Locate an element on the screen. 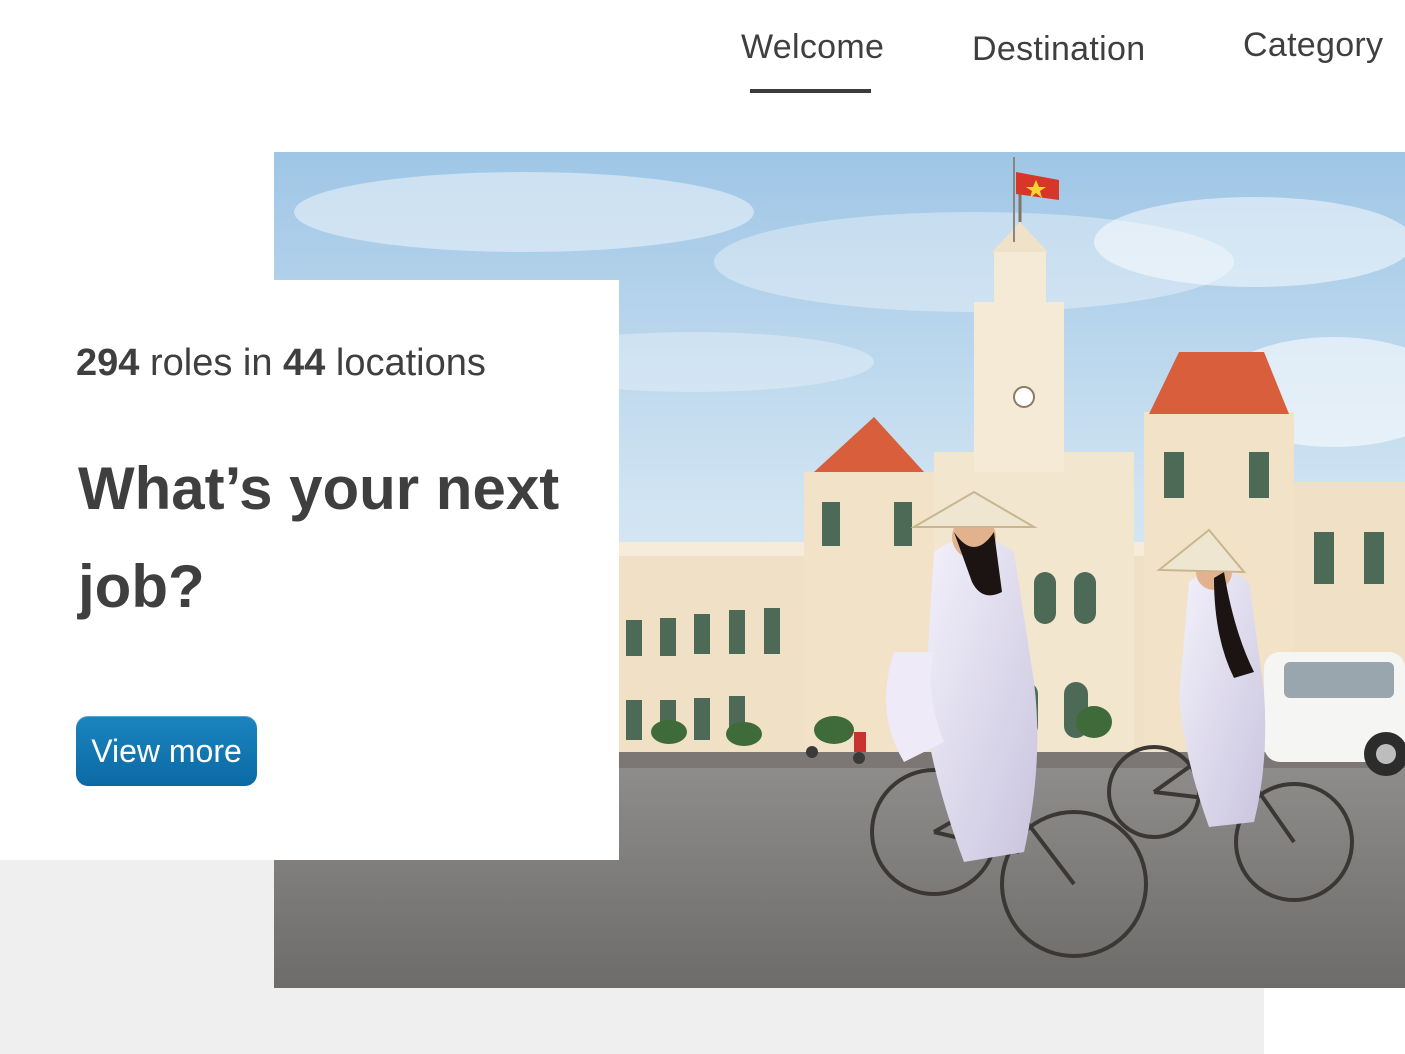 Image resolution: width=1405 pixels, height=1054 pixels. page-headline: What’s your next job? is located at coordinates (319, 537).